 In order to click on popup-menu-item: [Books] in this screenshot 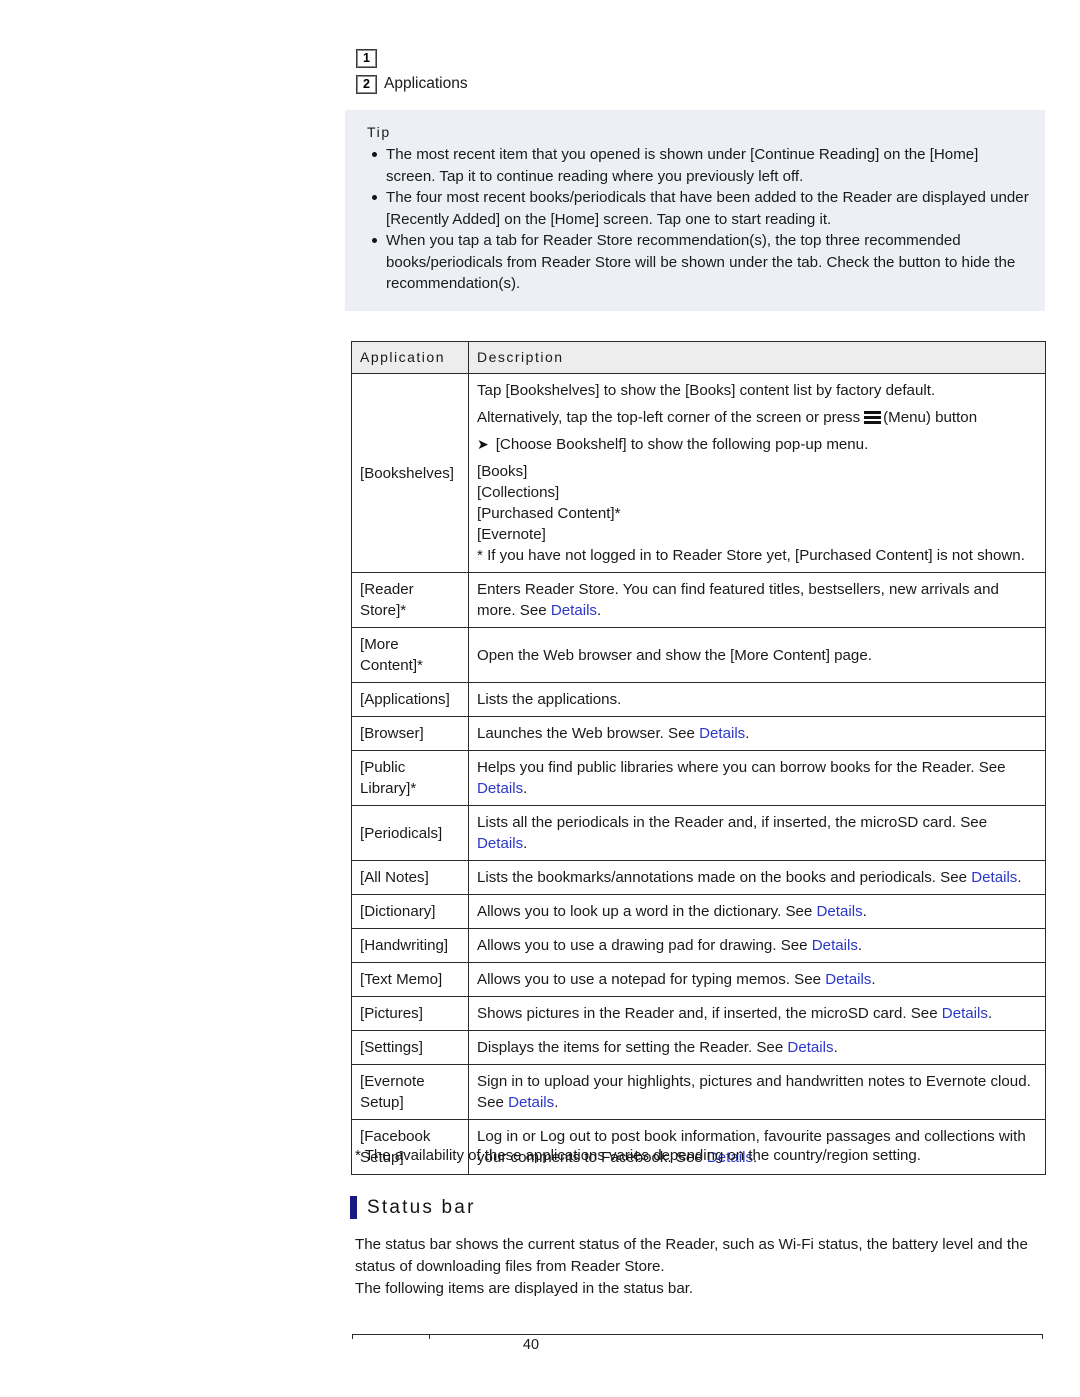, I will do `click(502, 471)`.